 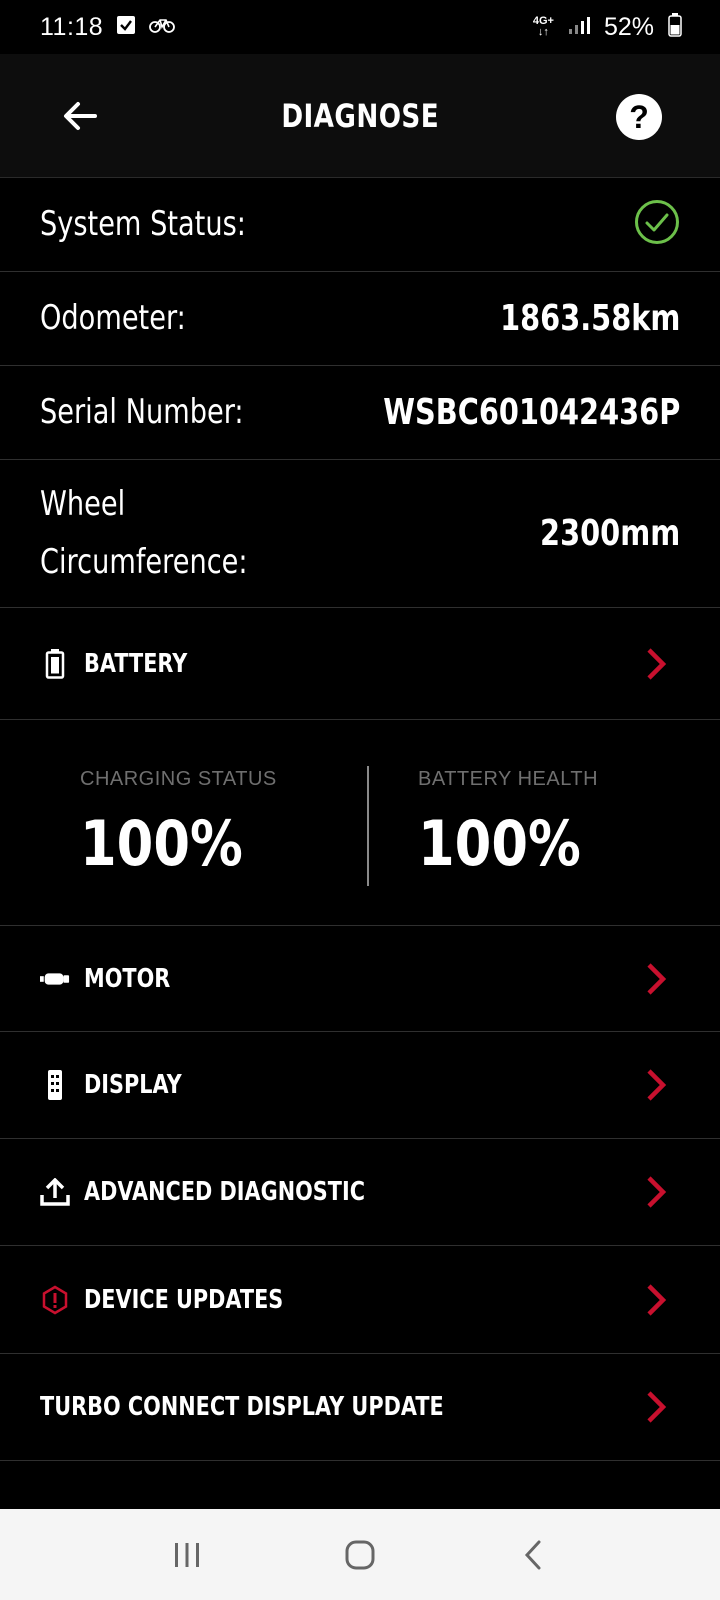 I want to click on wheel-circumference-value: 2300mm, so click(x=609, y=533).